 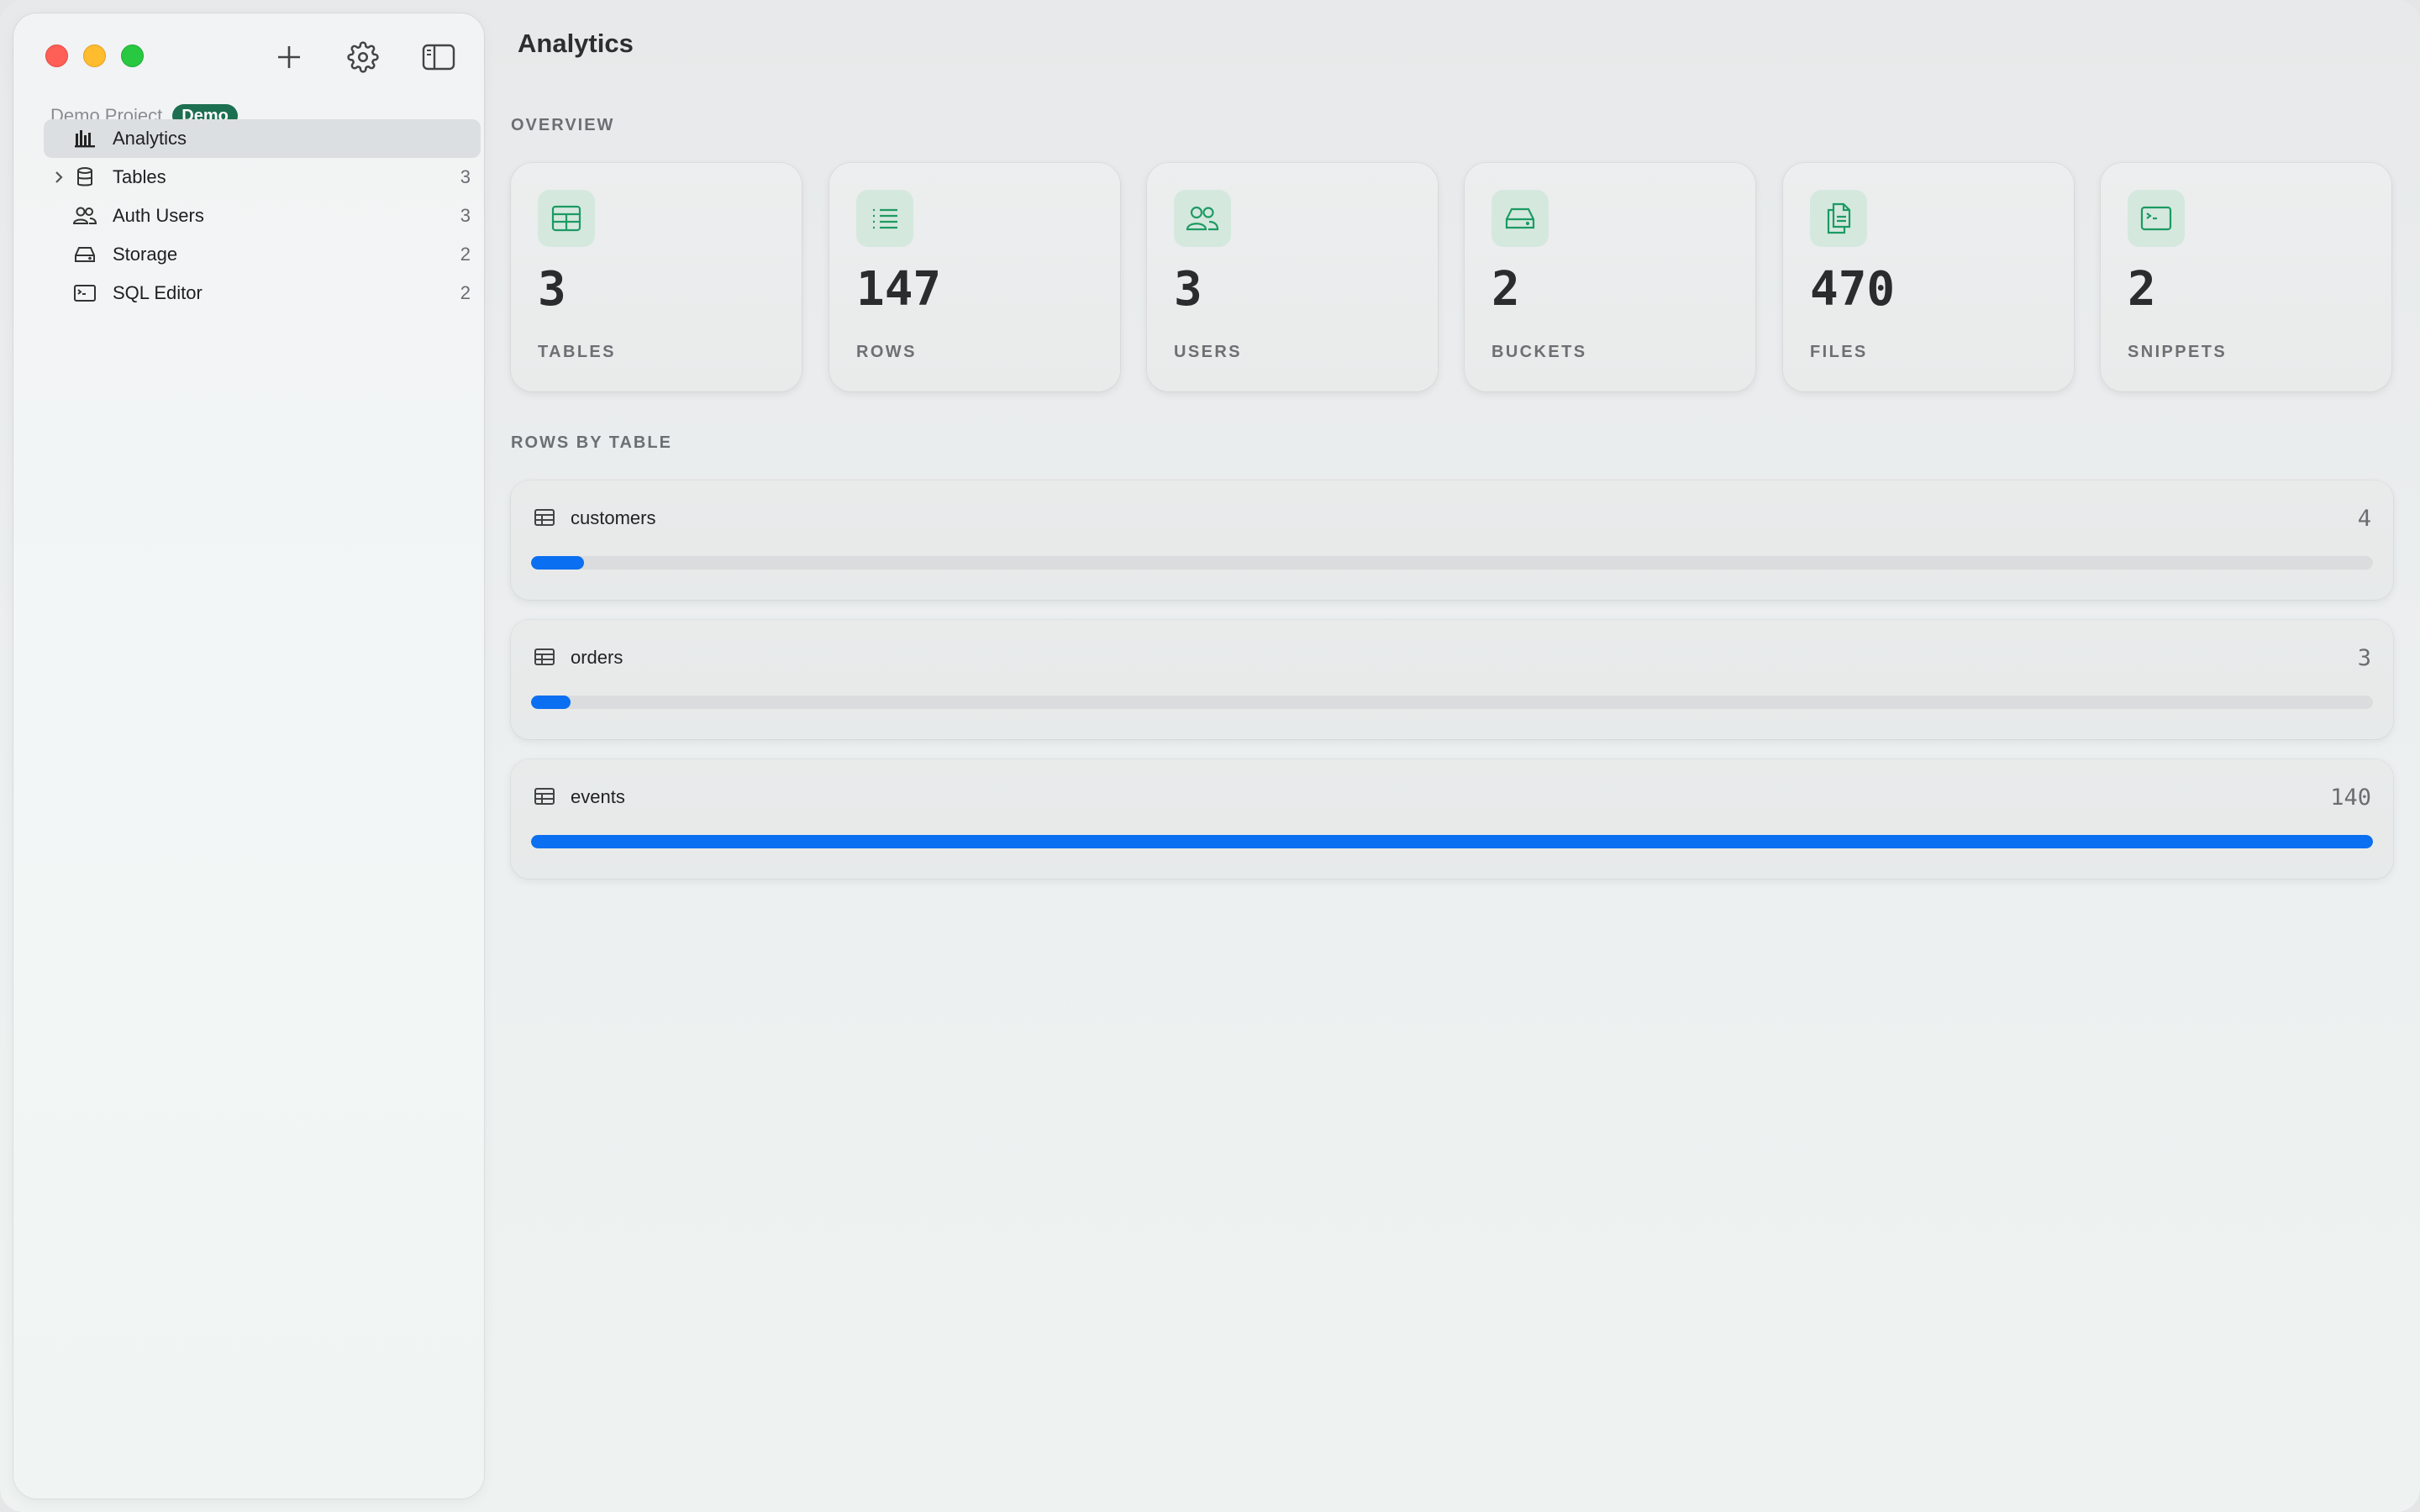 What do you see at coordinates (1452, 819) in the screenshot?
I see `table-row-events: events 140` at bounding box center [1452, 819].